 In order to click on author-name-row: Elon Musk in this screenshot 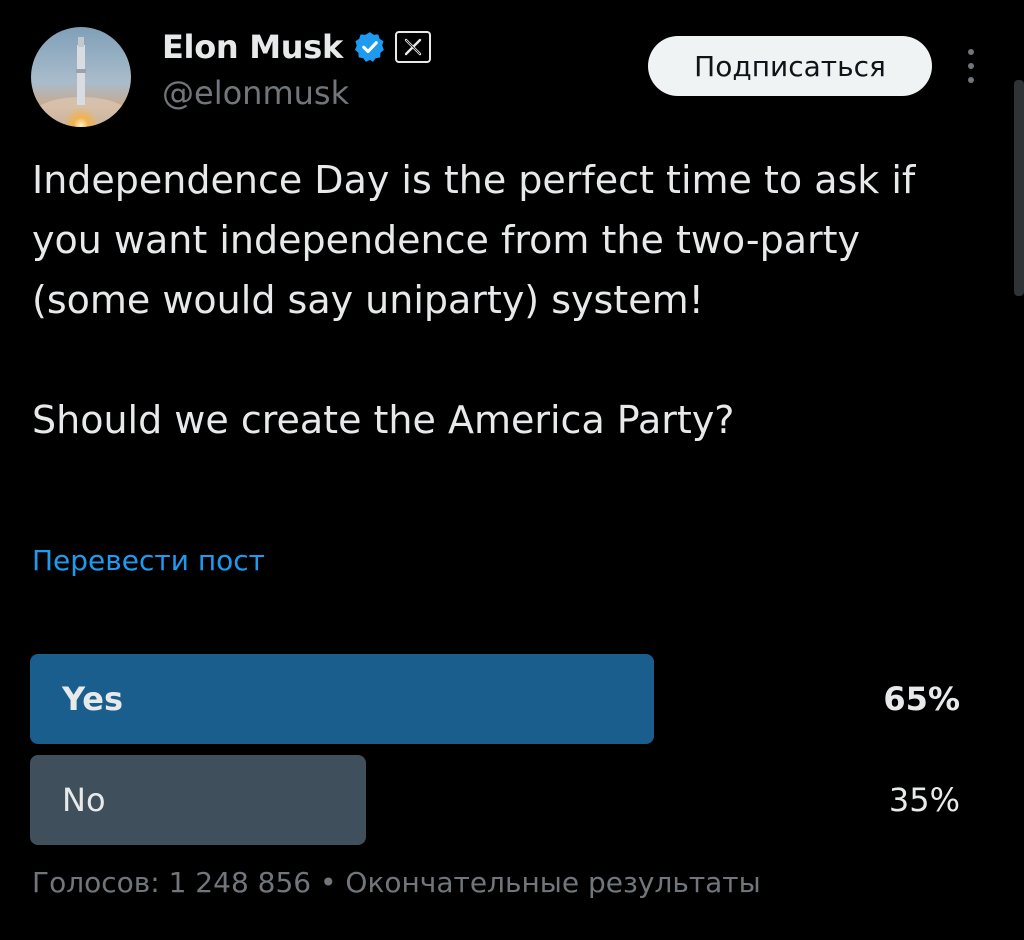, I will do `click(296, 47)`.